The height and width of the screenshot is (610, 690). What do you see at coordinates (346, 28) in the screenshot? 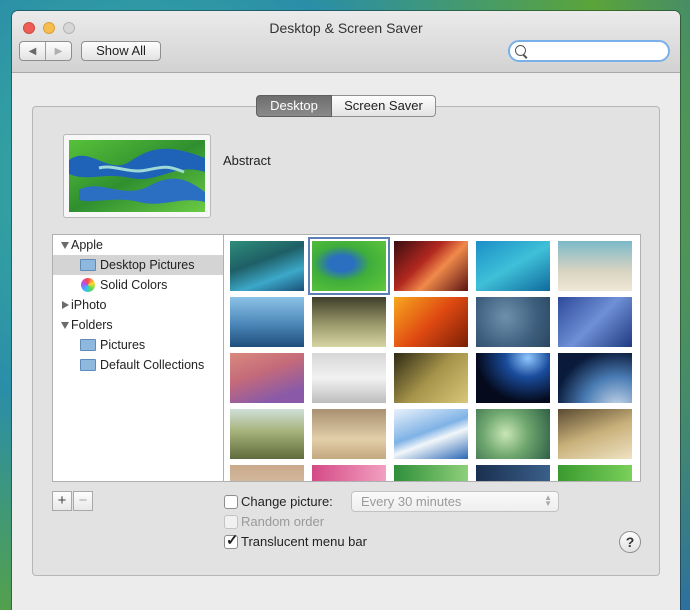
I see `window-title: Desktop & Screen Saver` at bounding box center [346, 28].